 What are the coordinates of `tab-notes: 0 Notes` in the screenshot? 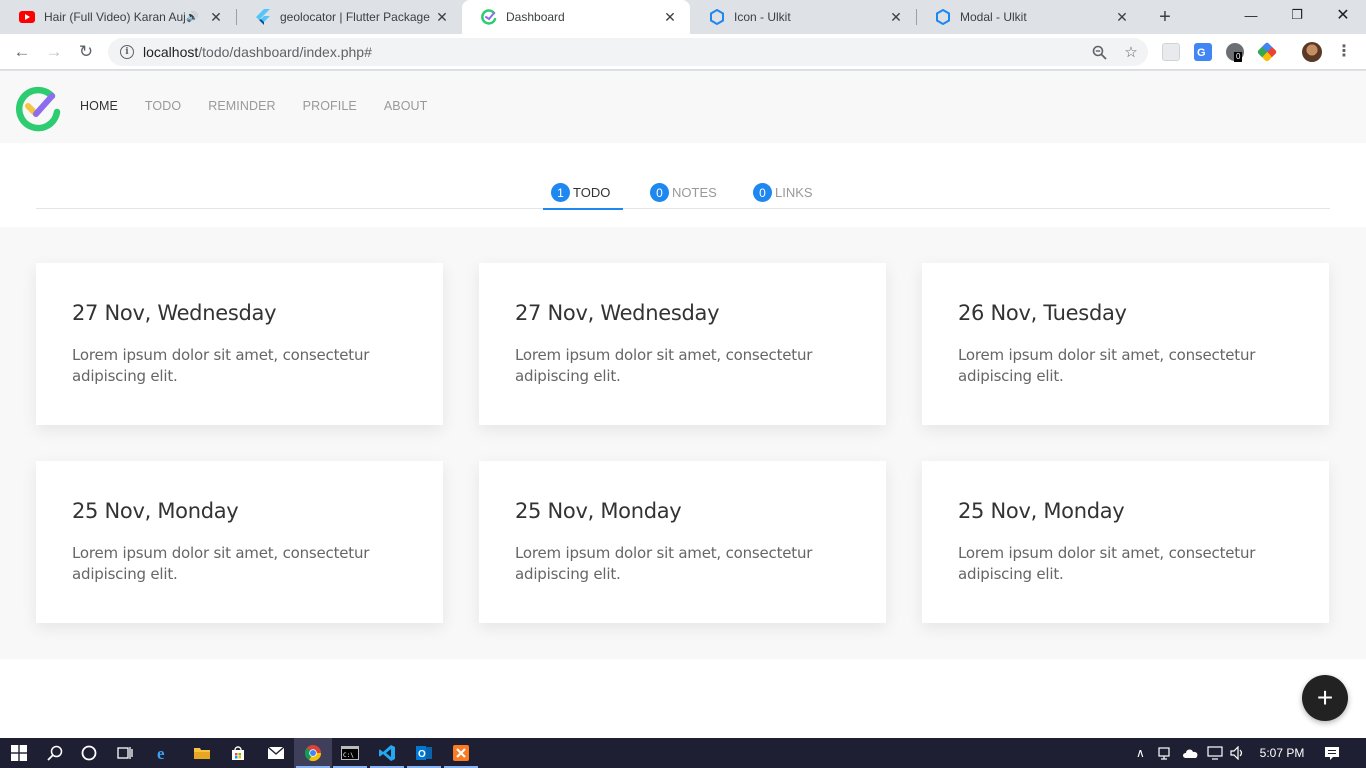 It's located at (683, 196).